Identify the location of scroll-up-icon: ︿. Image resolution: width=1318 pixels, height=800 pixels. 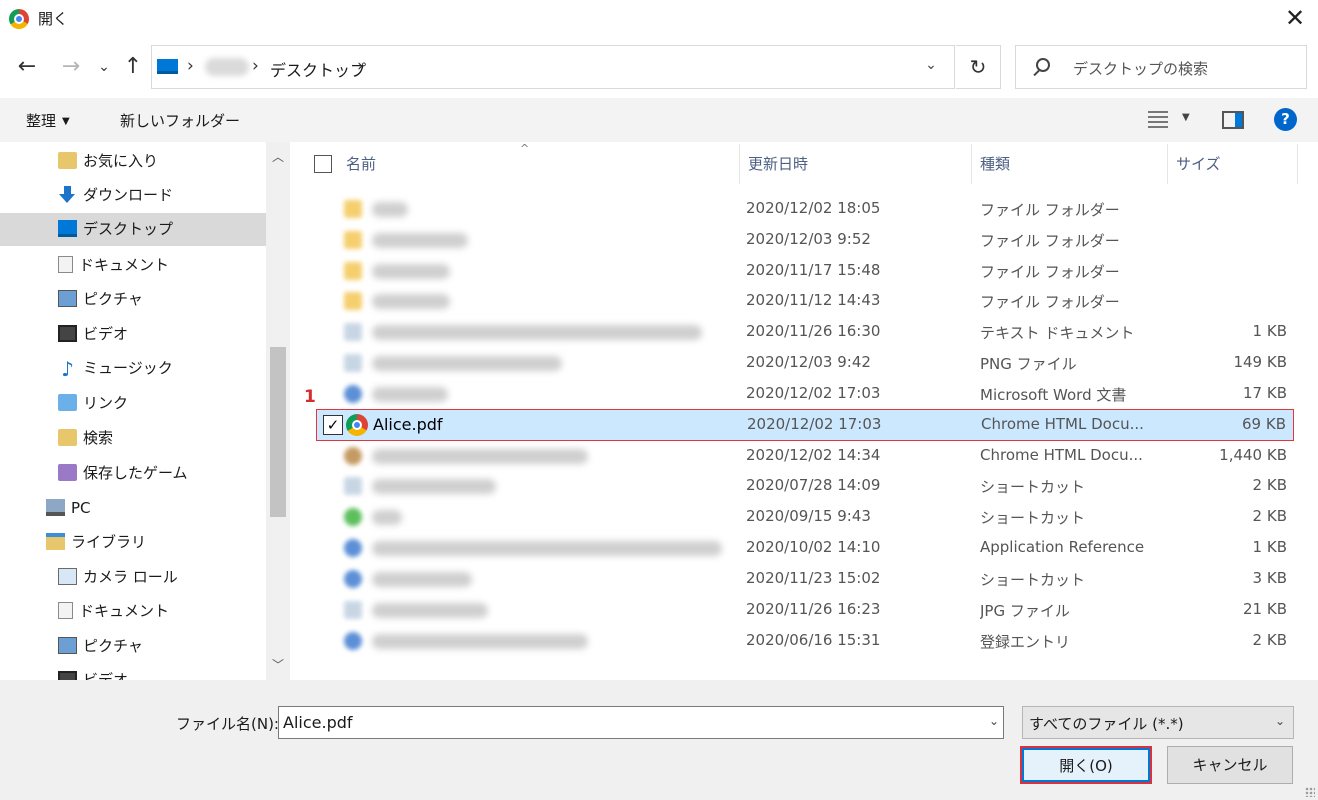
(278, 157).